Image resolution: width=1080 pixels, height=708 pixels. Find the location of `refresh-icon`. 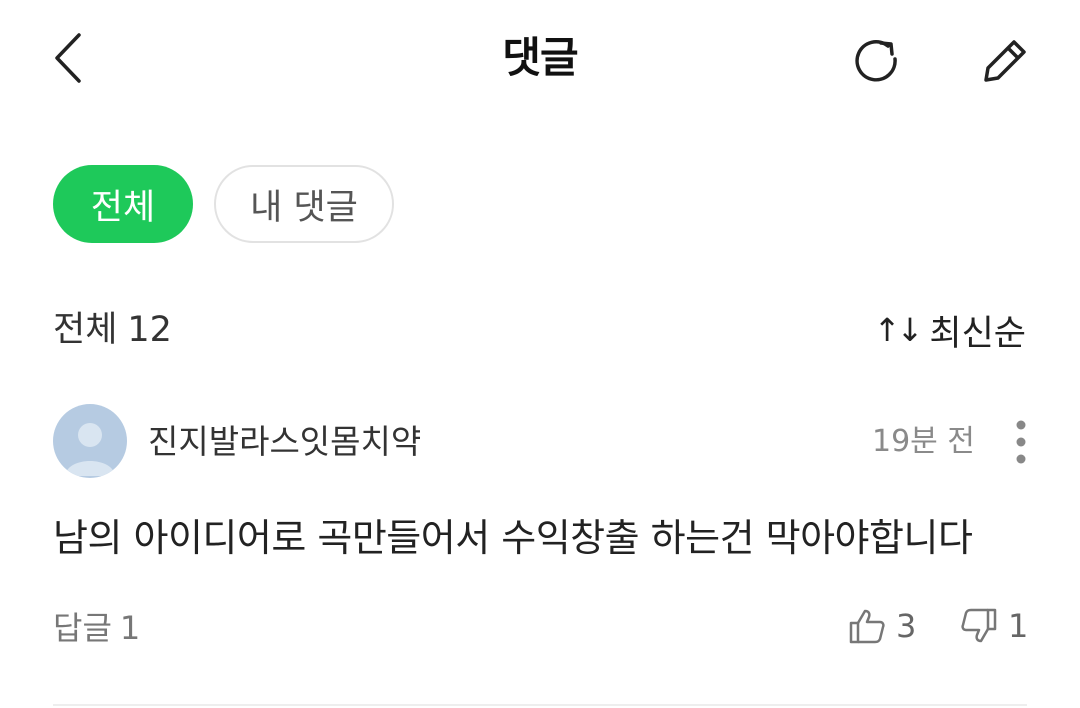

refresh-icon is located at coordinates (876, 61).